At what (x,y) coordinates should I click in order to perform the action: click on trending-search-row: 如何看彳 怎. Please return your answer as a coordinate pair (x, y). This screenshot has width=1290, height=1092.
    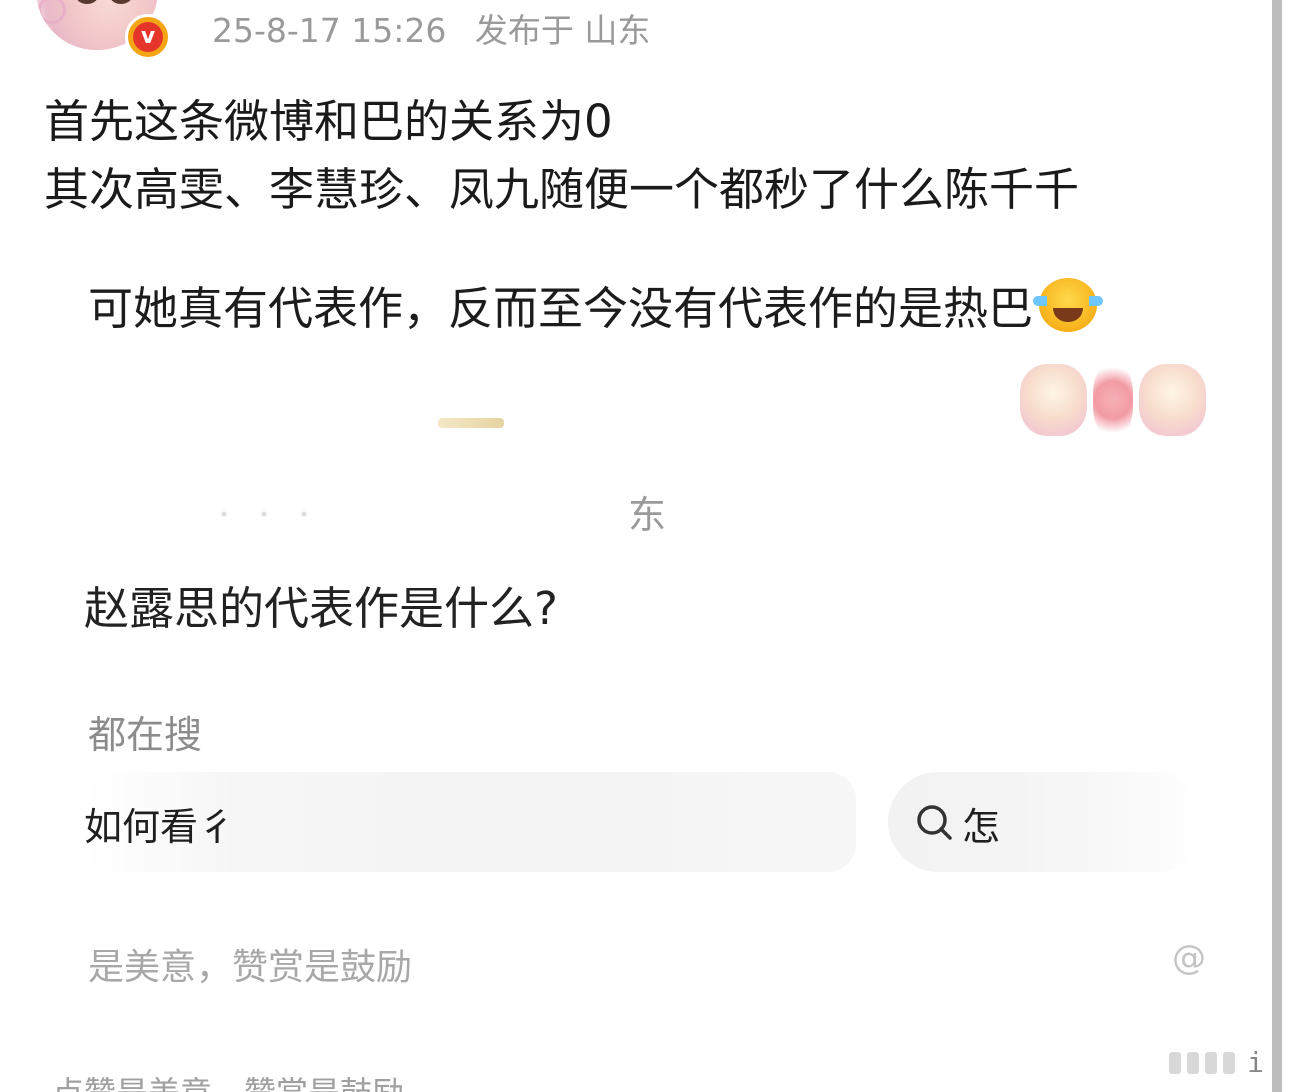
    Looking at the image, I should click on (645, 822).